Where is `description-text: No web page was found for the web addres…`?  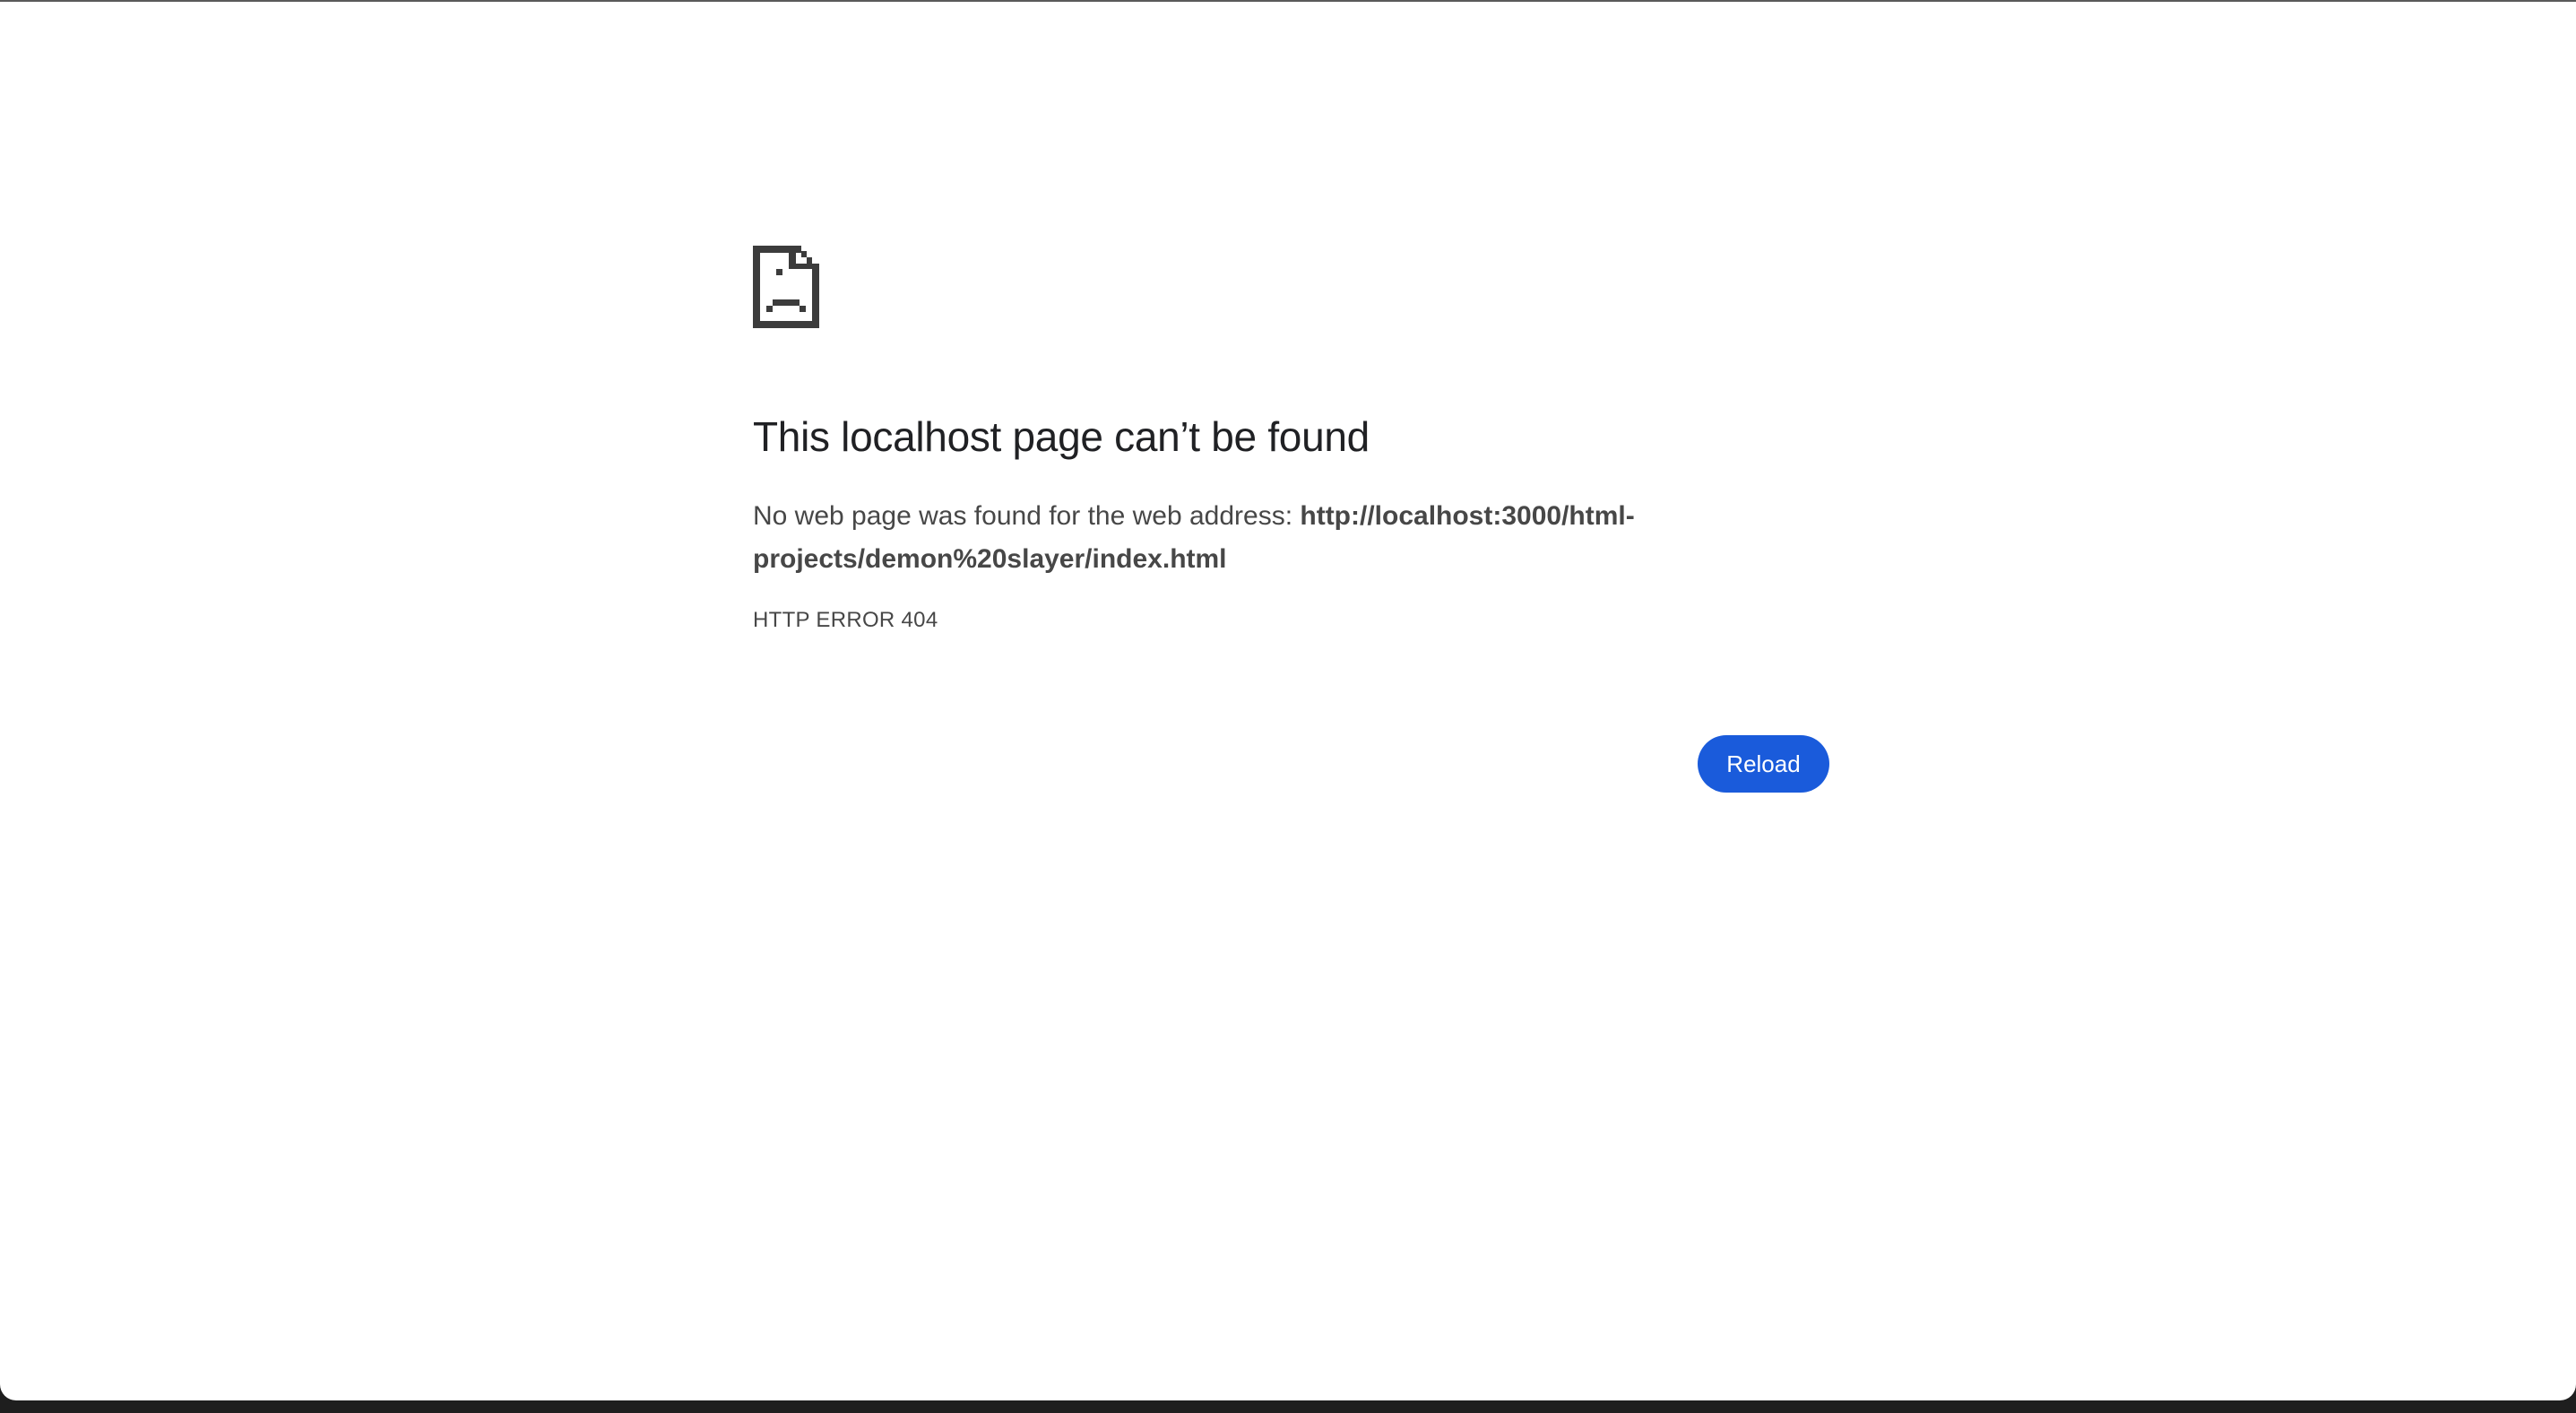 description-text: No web page was found for the web addres… is located at coordinates (1027, 516).